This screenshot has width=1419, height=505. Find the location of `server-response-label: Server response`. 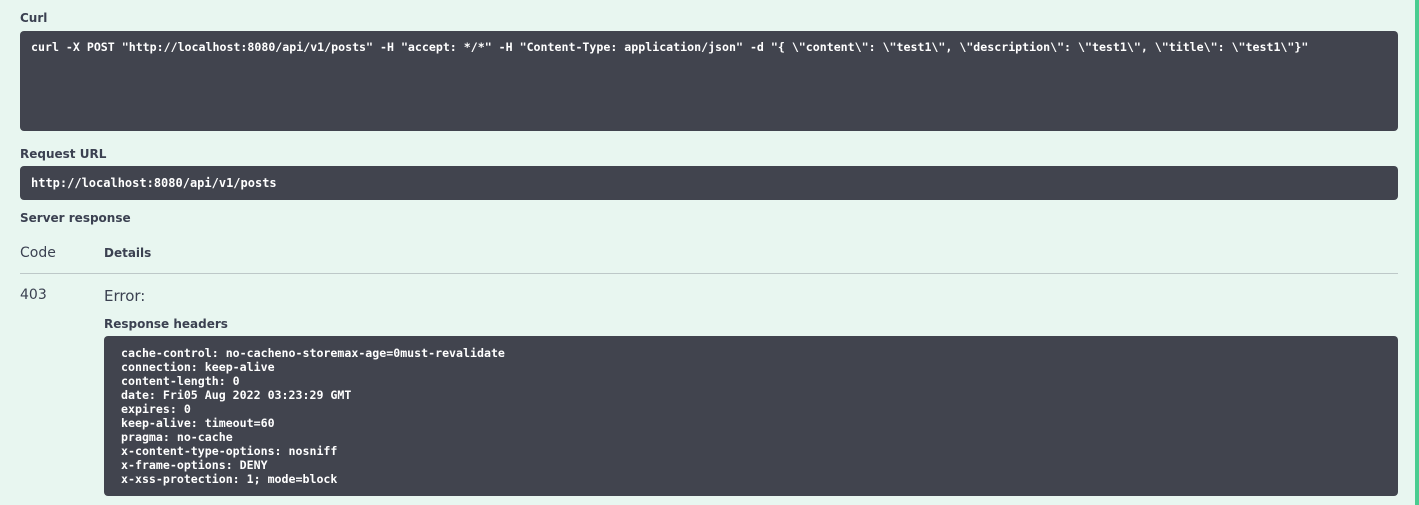

server-response-label: Server response is located at coordinates (75, 218).